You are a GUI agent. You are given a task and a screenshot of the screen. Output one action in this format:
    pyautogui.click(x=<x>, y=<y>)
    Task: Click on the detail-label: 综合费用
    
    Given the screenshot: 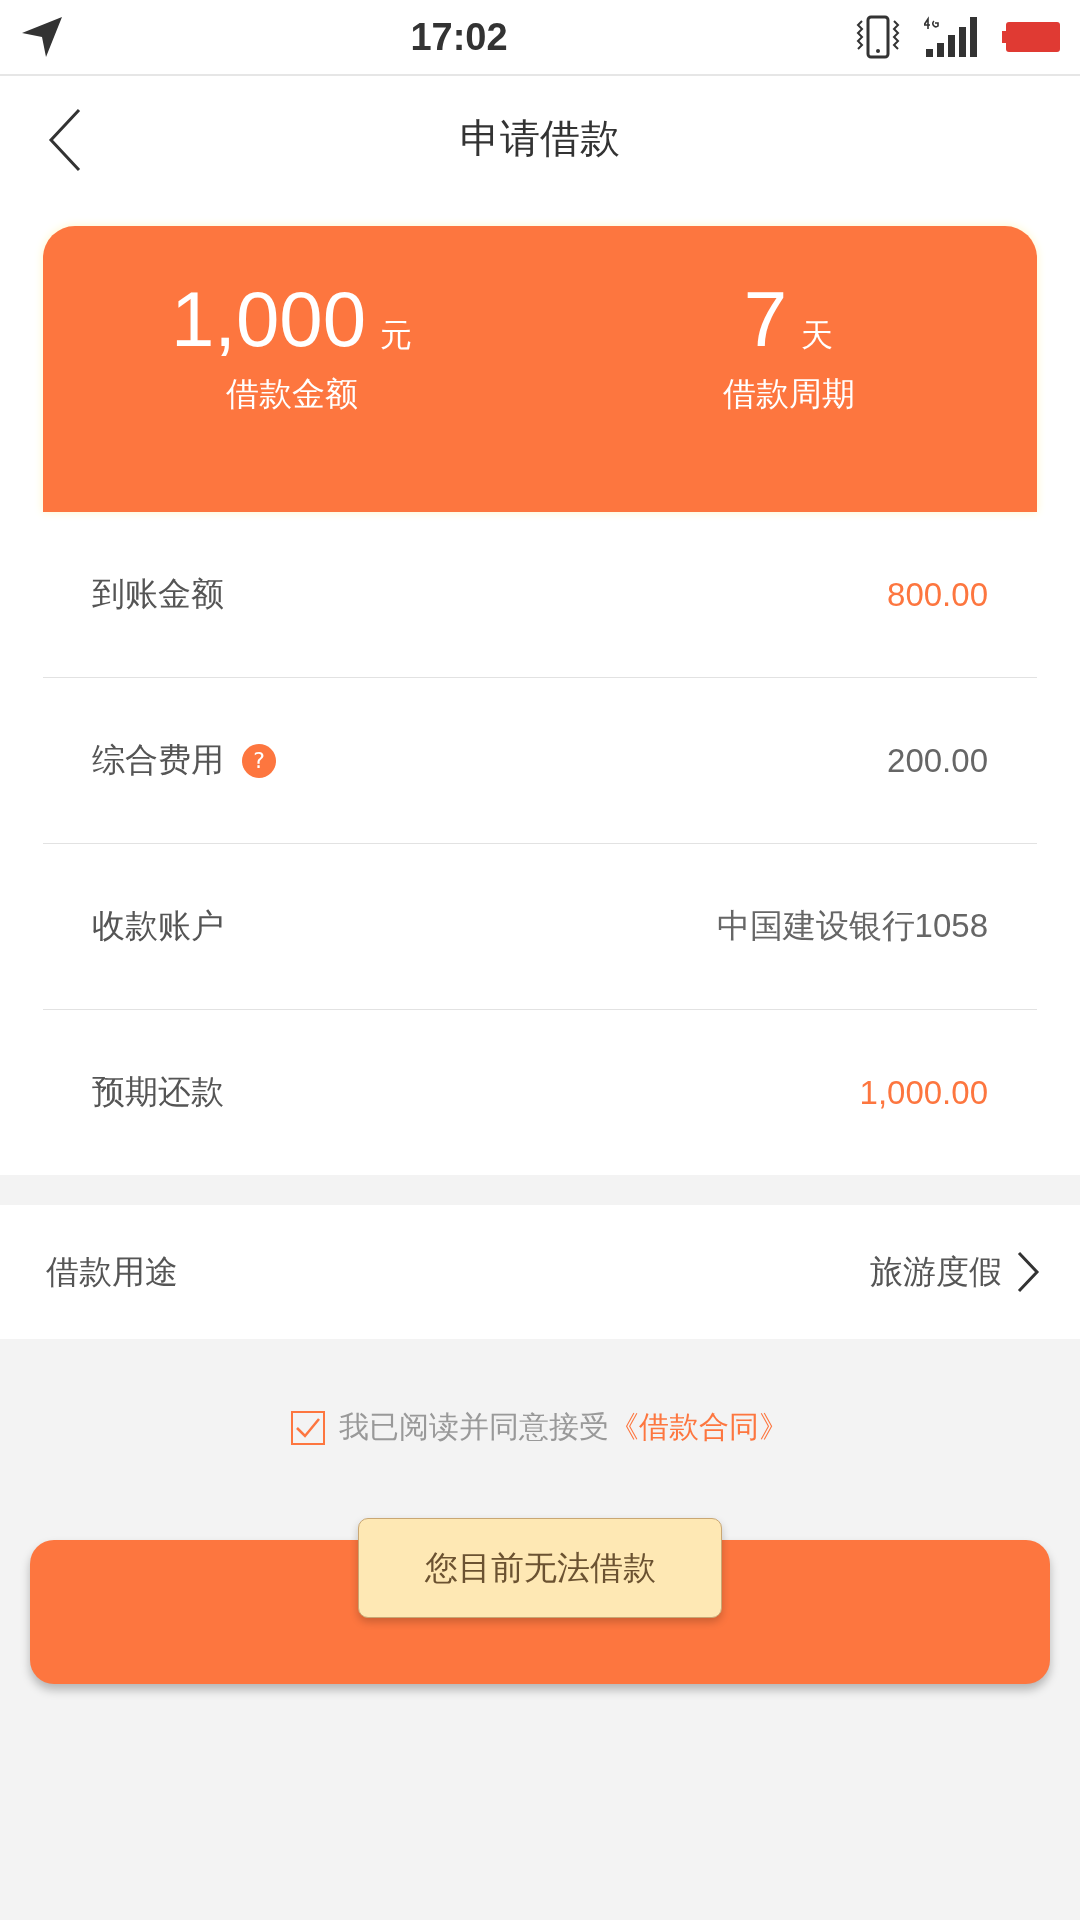 What is the action you would take?
    pyautogui.click(x=158, y=760)
    